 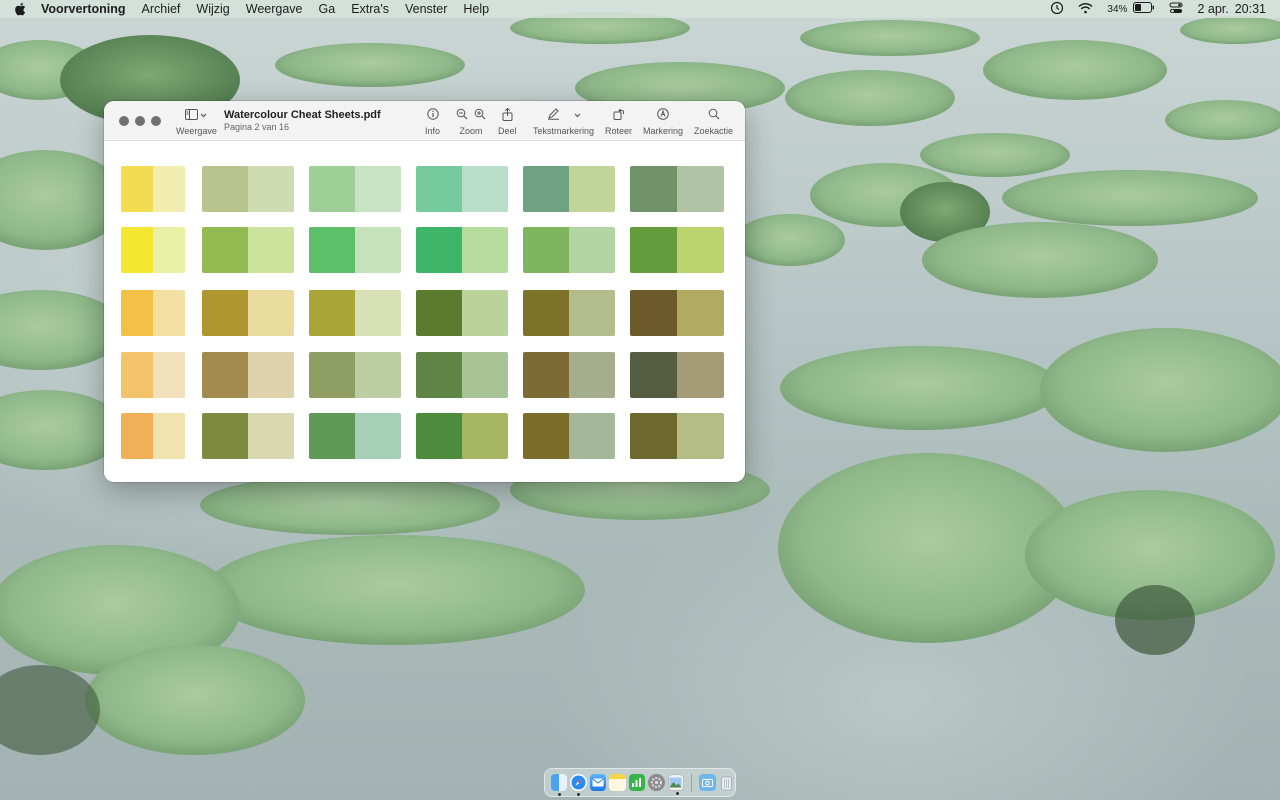 What do you see at coordinates (578, 785) in the screenshot?
I see `safari-icon` at bounding box center [578, 785].